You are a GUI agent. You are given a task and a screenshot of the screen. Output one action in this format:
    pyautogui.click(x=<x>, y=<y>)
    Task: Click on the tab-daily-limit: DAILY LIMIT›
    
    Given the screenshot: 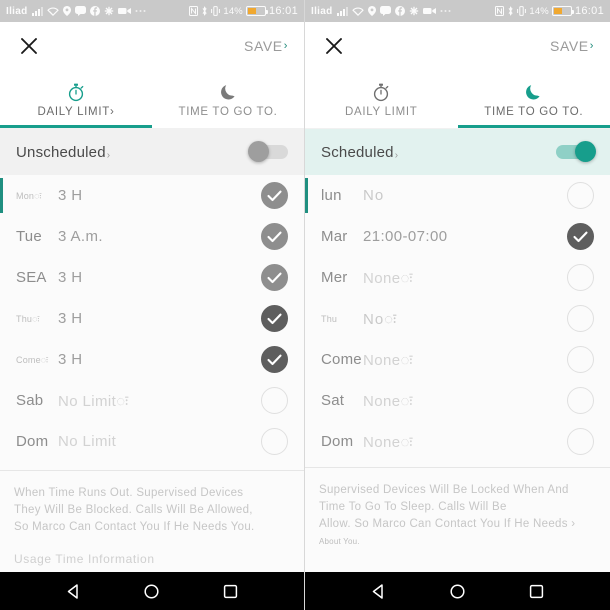 What is the action you would take?
    pyautogui.click(x=76, y=99)
    